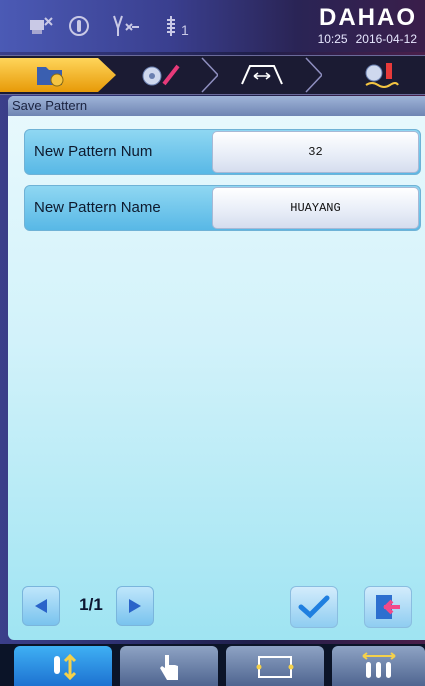 The height and width of the screenshot is (686, 425). What do you see at coordinates (124, 26) in the screenshot?
I see `thread-break-icon` at bounding box center [124, 26].